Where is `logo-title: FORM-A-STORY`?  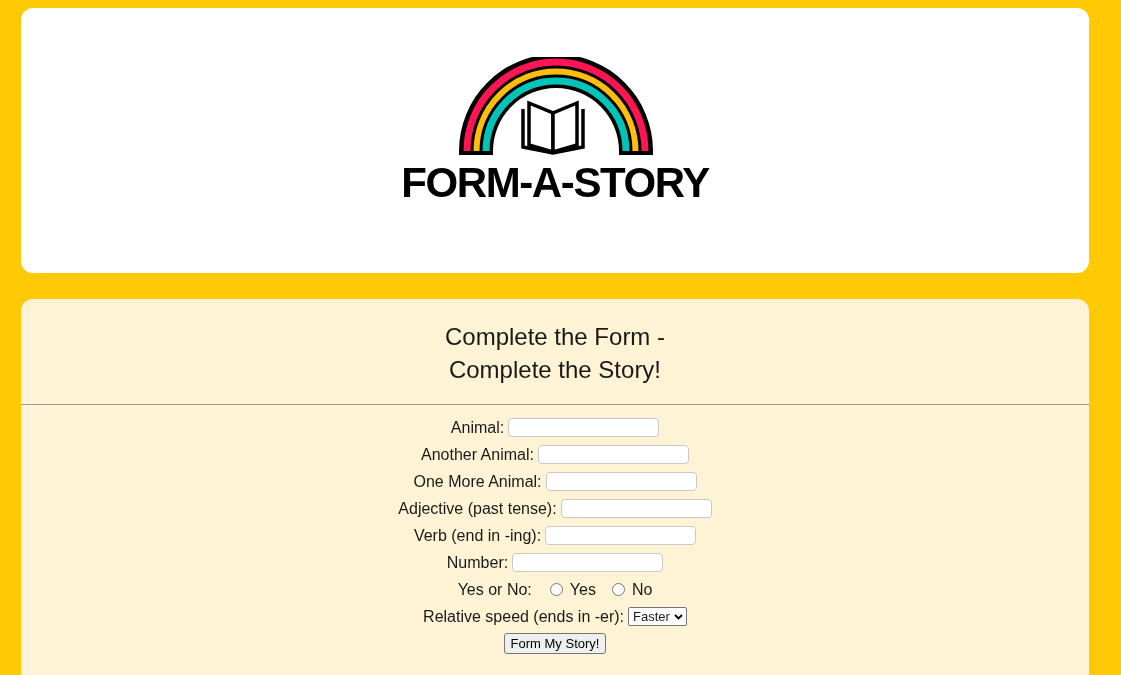
logo-title: FORM-A-STORY is located at coordinates (555, 183).